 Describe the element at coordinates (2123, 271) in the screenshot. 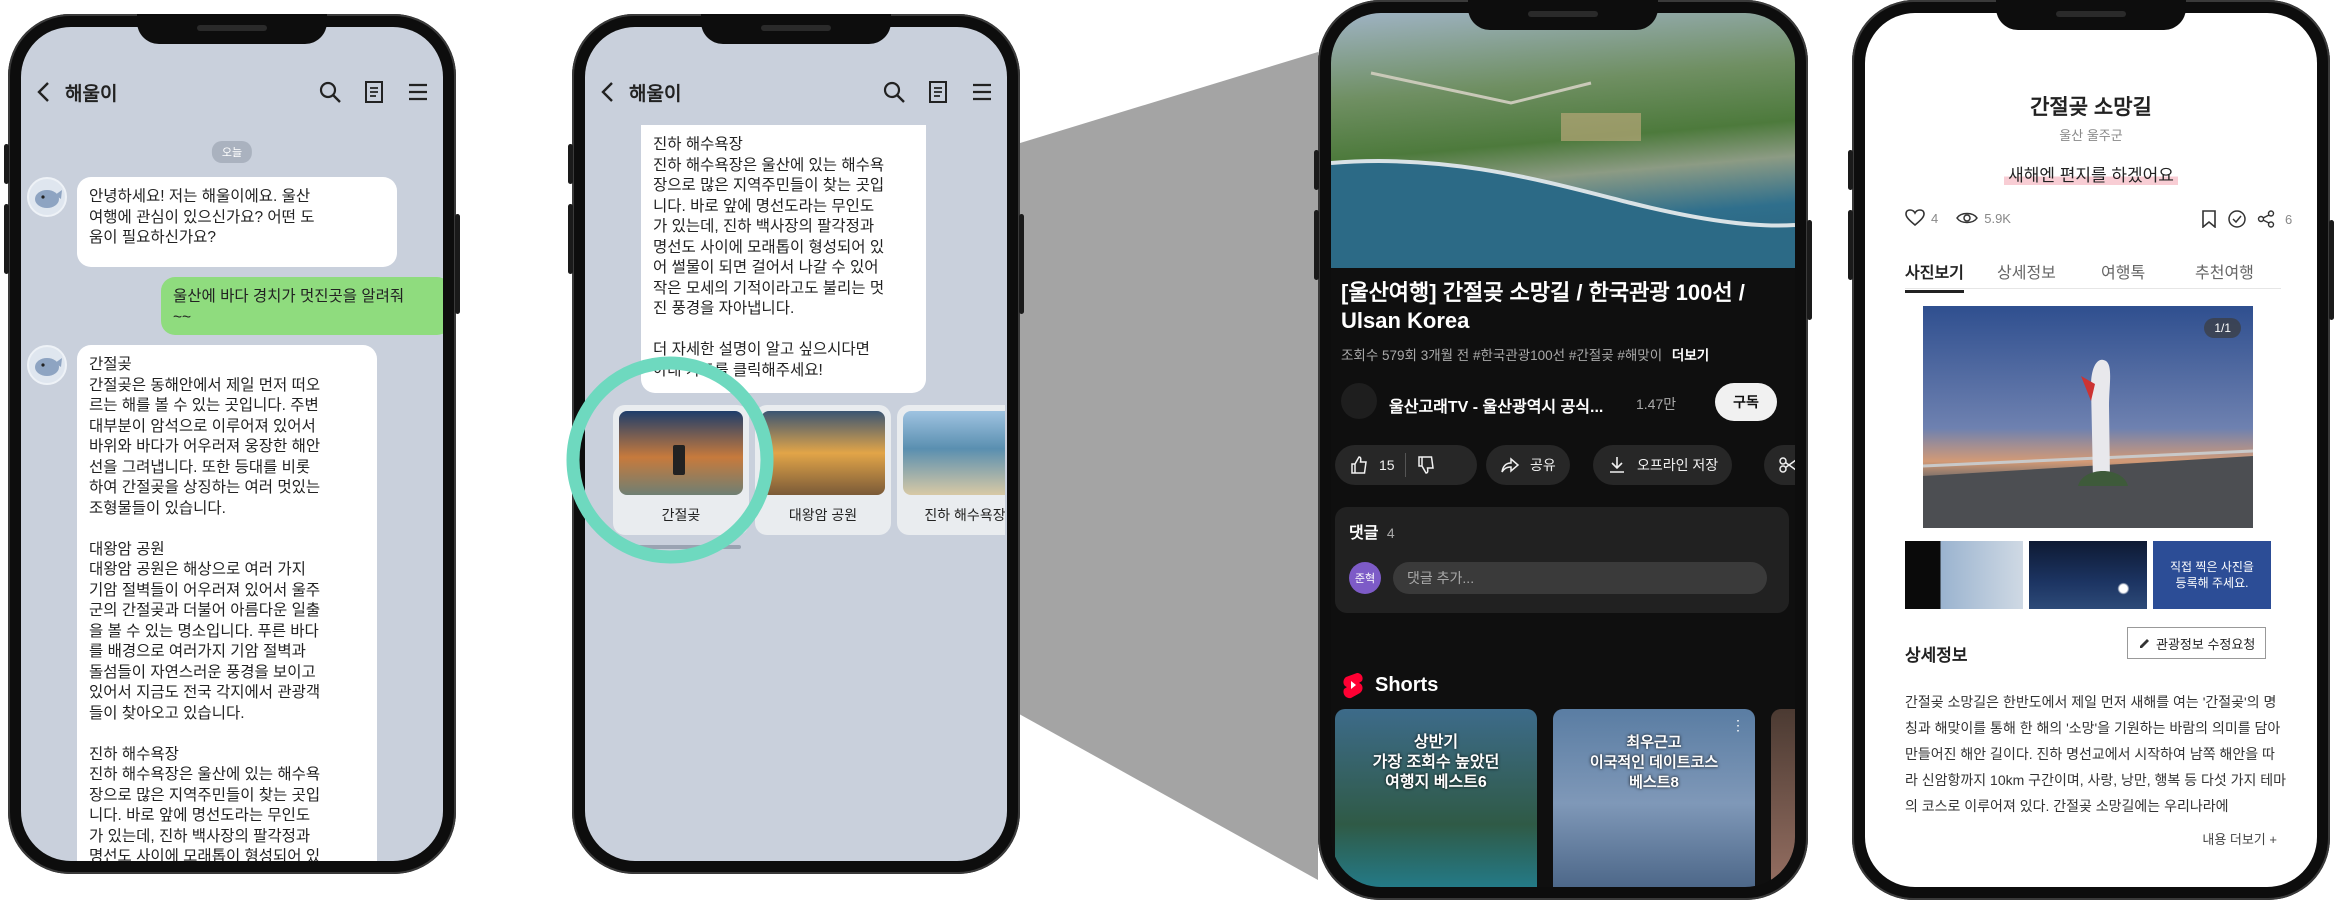

I see `tab-travel-talk: 여행톡` at that location.